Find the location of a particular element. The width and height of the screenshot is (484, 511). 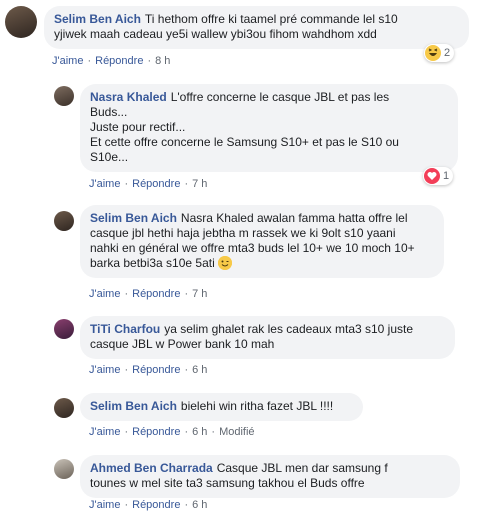

reaction-count-text: 1 is located at coordinates (446, 176).